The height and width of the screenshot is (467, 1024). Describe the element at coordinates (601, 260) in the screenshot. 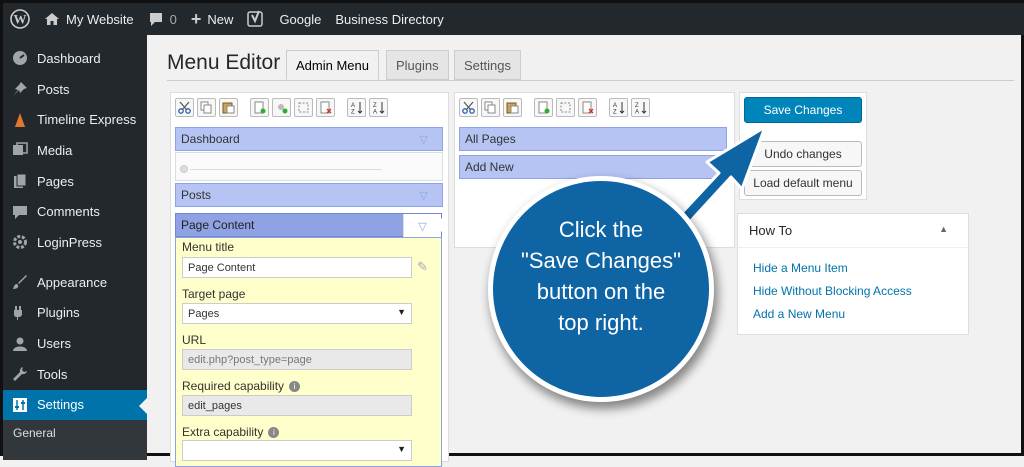

I see `callout-line: "Save Changes"` at that location.